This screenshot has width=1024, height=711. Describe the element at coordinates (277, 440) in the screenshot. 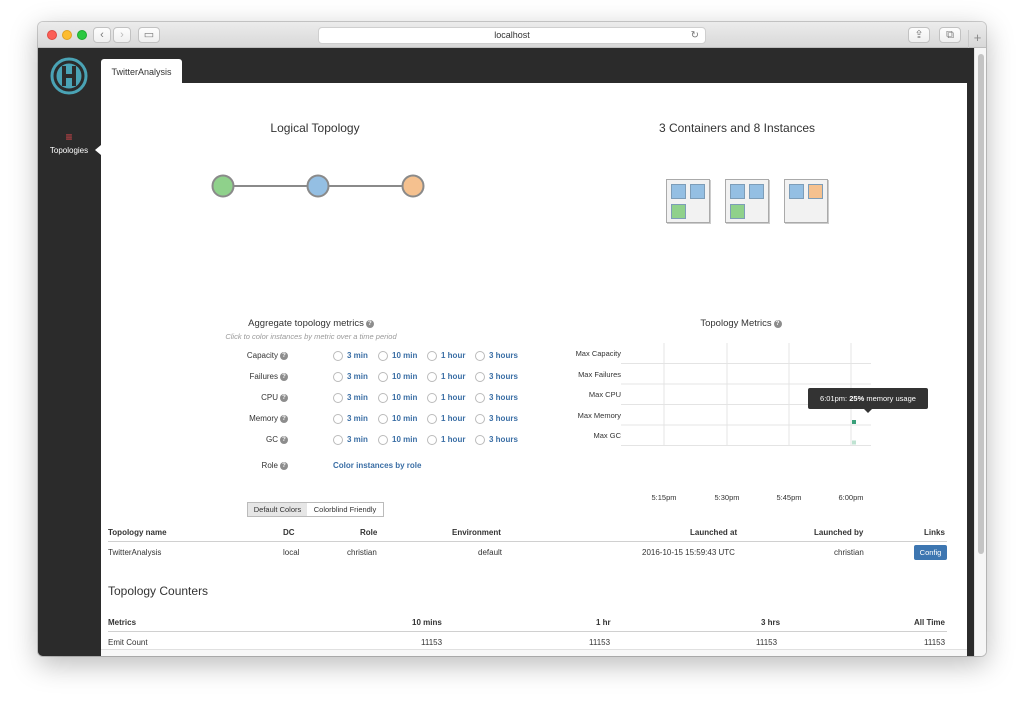

I see `metric-label: GC?` at that location.